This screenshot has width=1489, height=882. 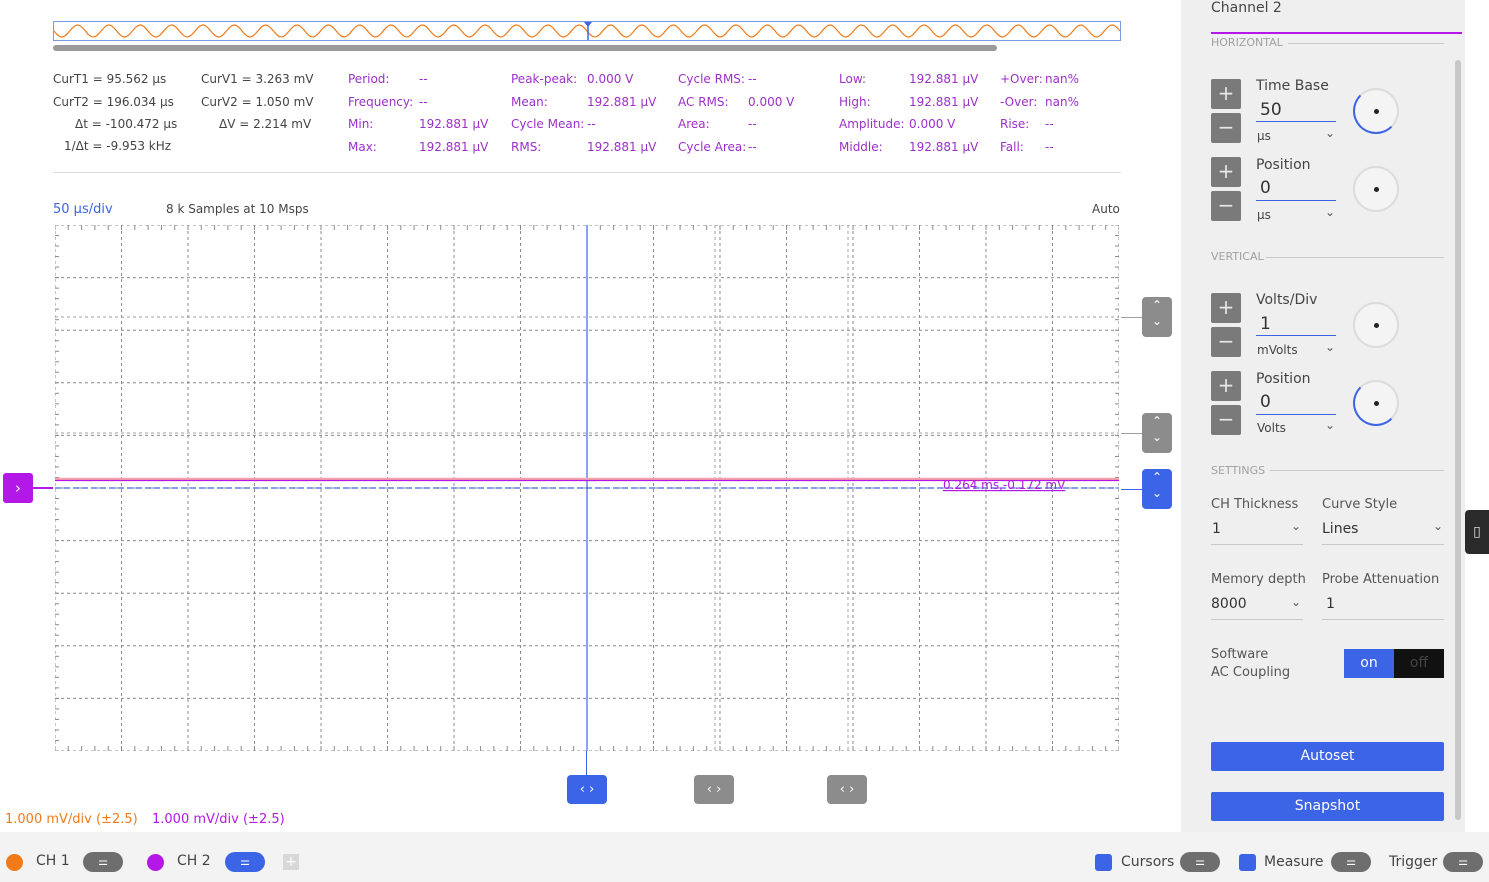 What do you see at coordinates (847, 789) in the screenshot?
I see `cursor-t2-handle: ‹ ›` at bounding box center [847, 789].